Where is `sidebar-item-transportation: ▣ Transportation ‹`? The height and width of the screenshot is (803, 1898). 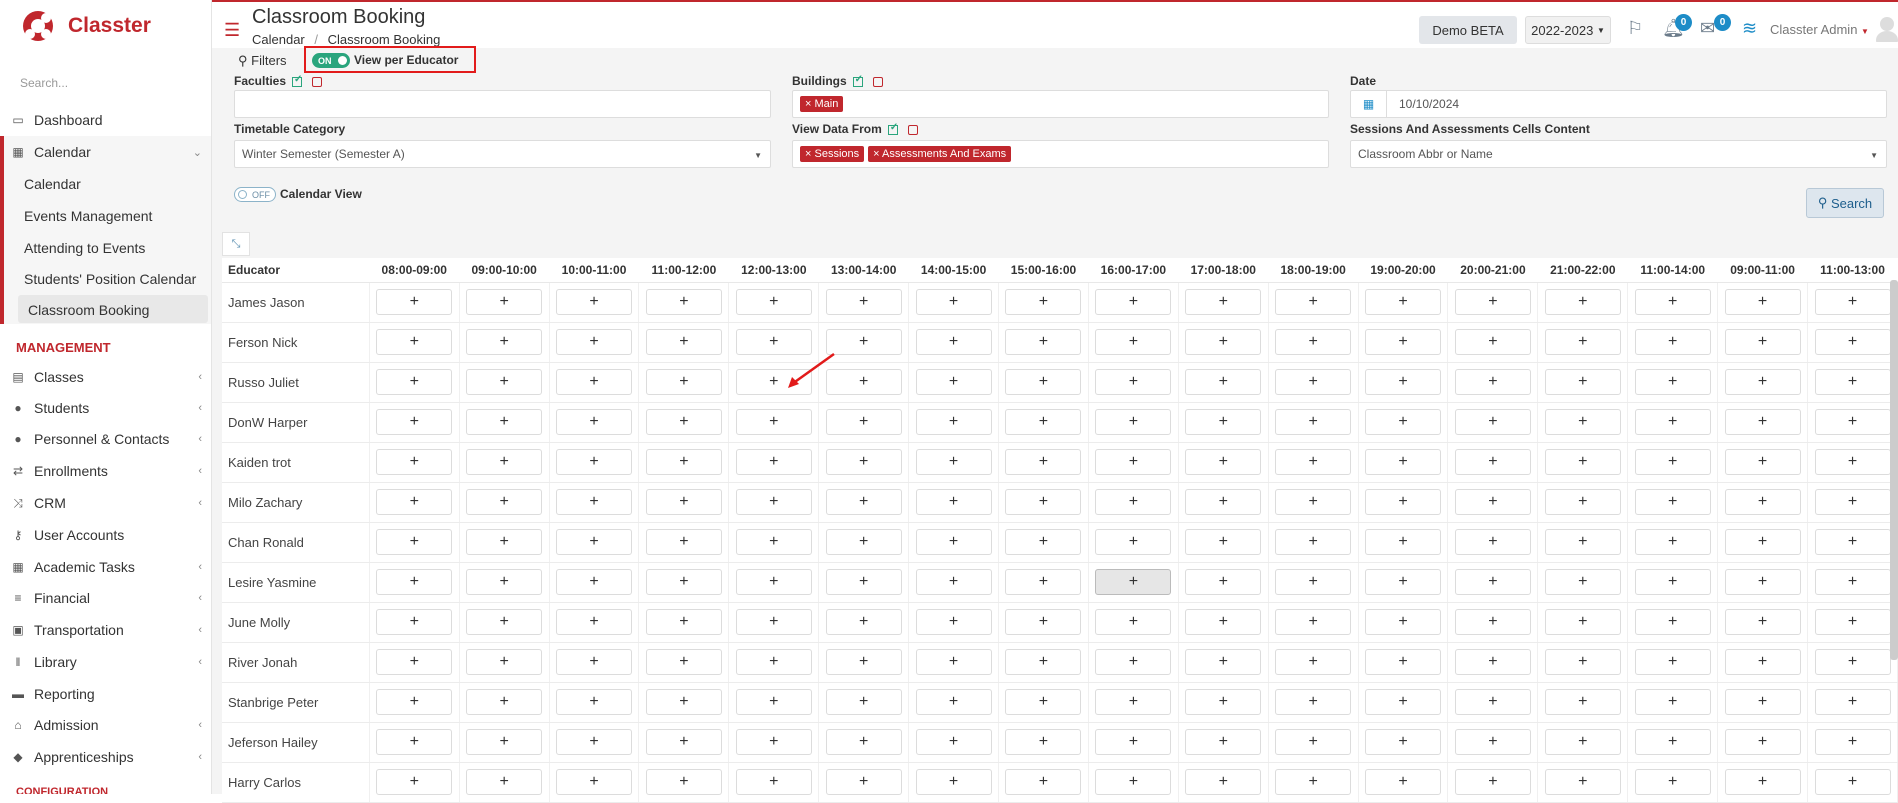 sidebar-item-transportation: ▣ Transportation ‹ is located at coordinates (105, 630).